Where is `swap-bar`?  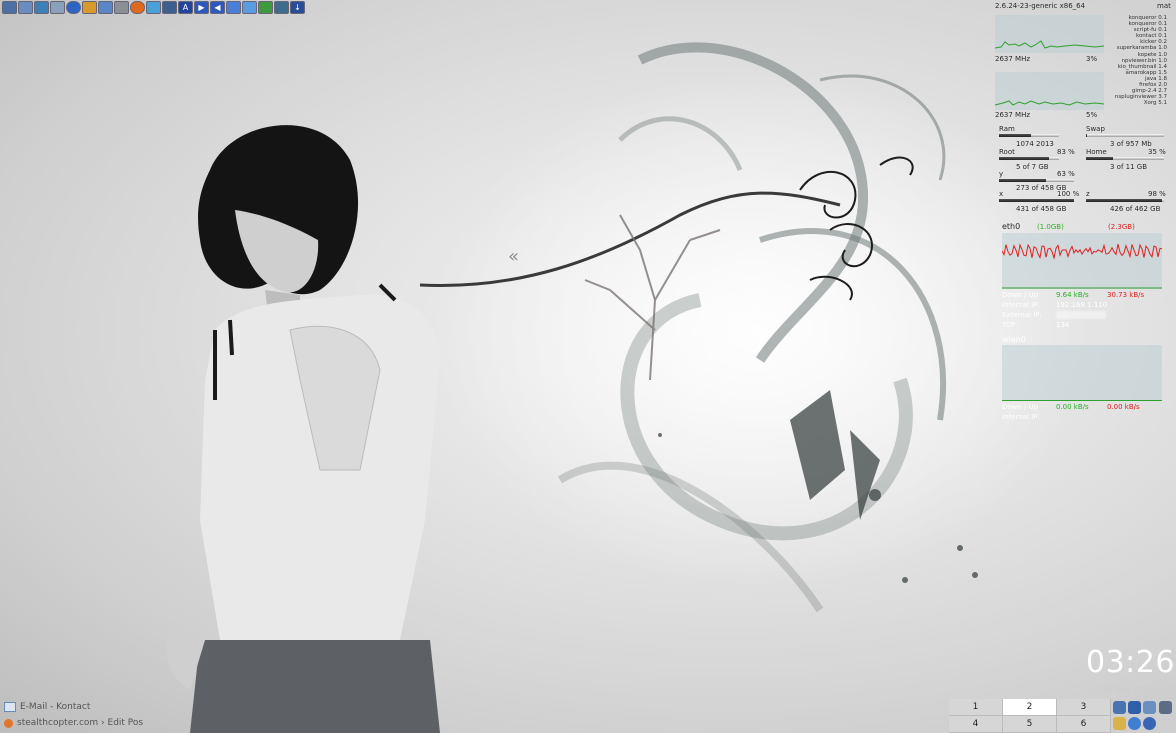 swap-bar is located at coordinates (1125, 135).